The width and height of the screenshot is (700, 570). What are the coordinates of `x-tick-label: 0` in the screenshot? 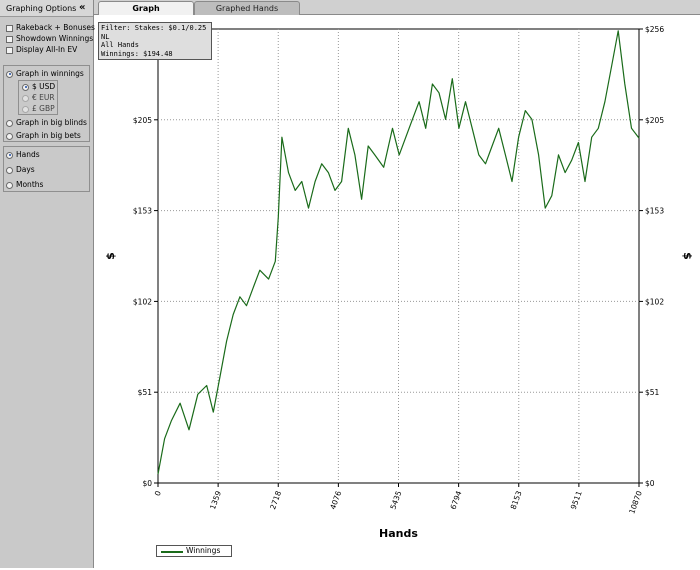 It's located at (158, 493).